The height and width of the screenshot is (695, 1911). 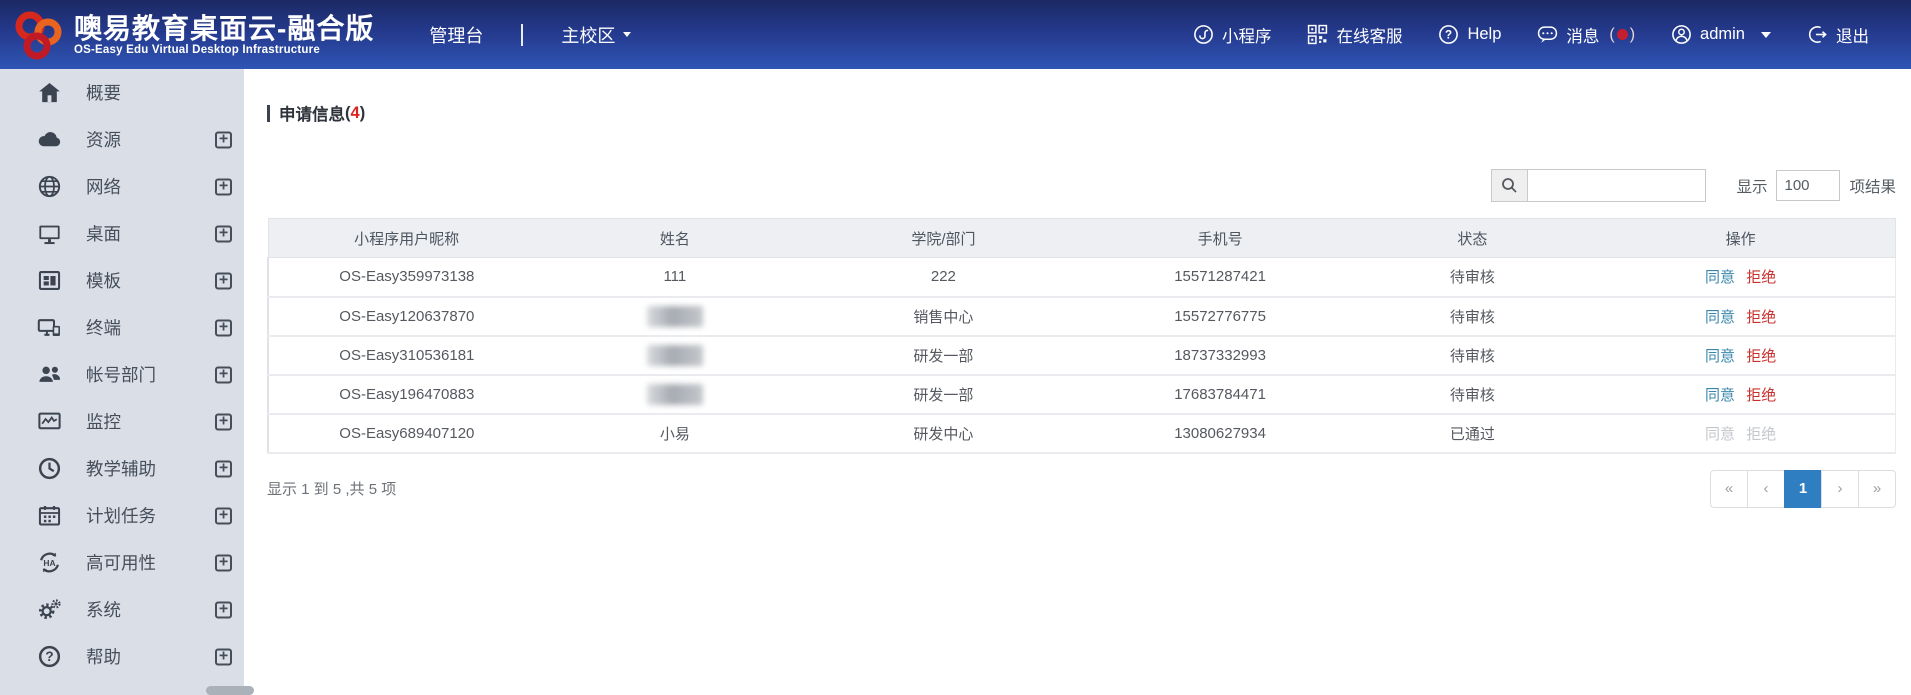 I want to click on home-icon, so click(x=49, y=92).